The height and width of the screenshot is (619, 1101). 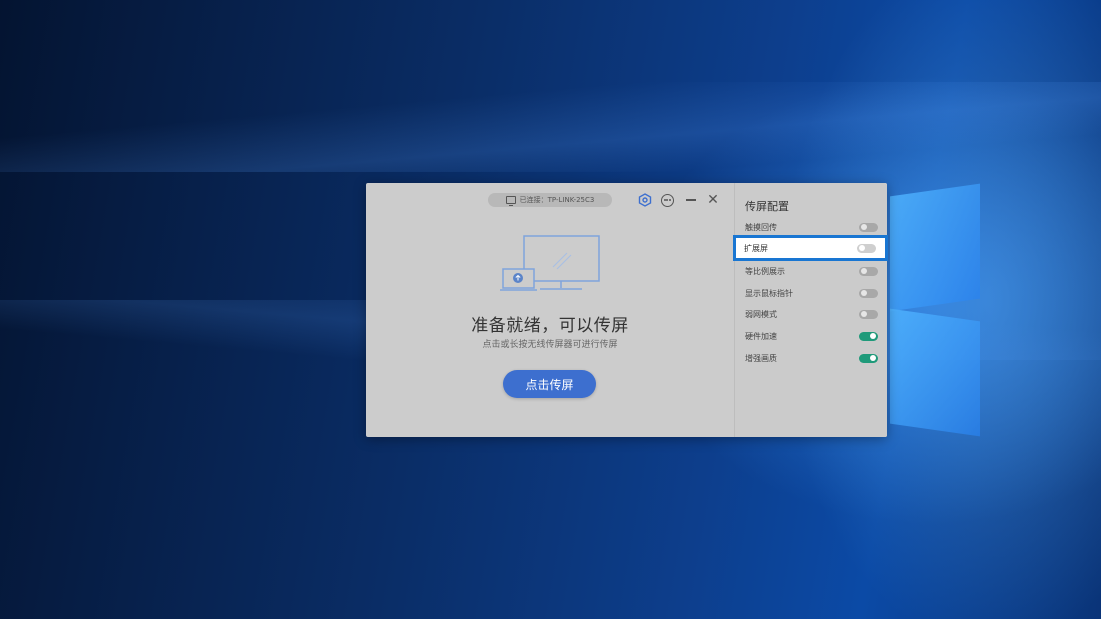 I want to click on ready-subtitle: 点击或长按无线传屏器可进行传屏, so click(x=550, y=345).